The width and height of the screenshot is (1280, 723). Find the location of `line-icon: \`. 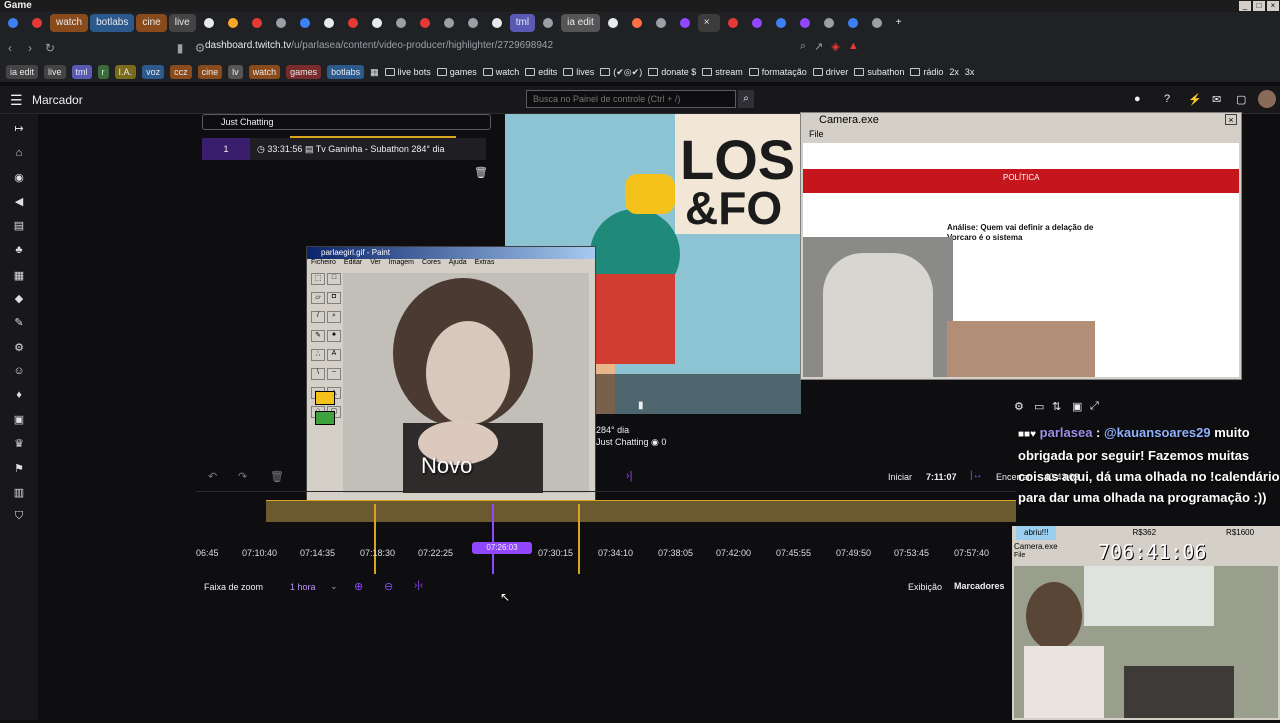

line-icon: \ is located at coordinates (318, 374).